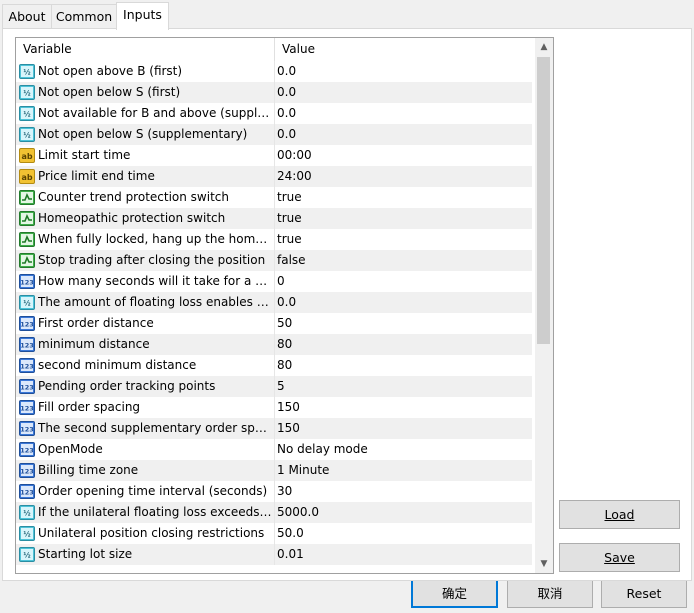 Image resolution: width=694 pixels, height=613 pixels. Describe the element at coordinates (274, 71) in the screenshot. I see `table-row: ½ Not open above B (first) 0.0` at that location.